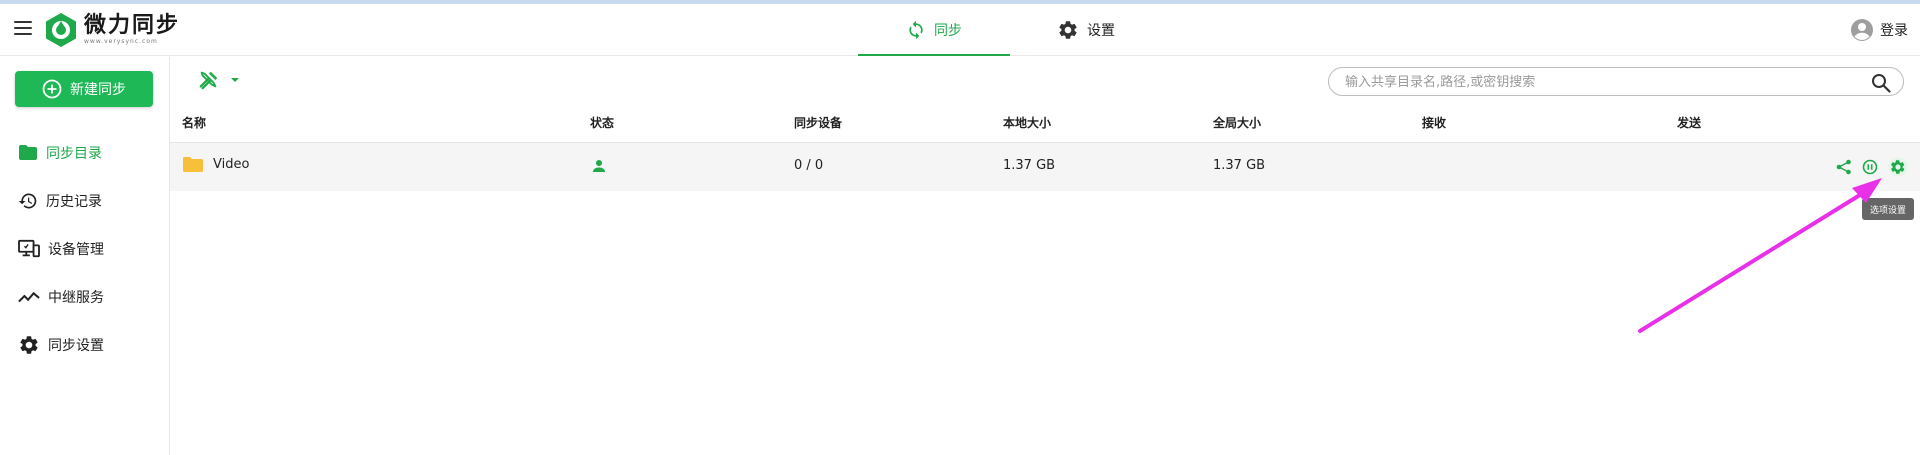  What do you see at coordinates (602, 122) in the screenshot?
I see `column-header-status: 状态` at bounding box center [602, 122].